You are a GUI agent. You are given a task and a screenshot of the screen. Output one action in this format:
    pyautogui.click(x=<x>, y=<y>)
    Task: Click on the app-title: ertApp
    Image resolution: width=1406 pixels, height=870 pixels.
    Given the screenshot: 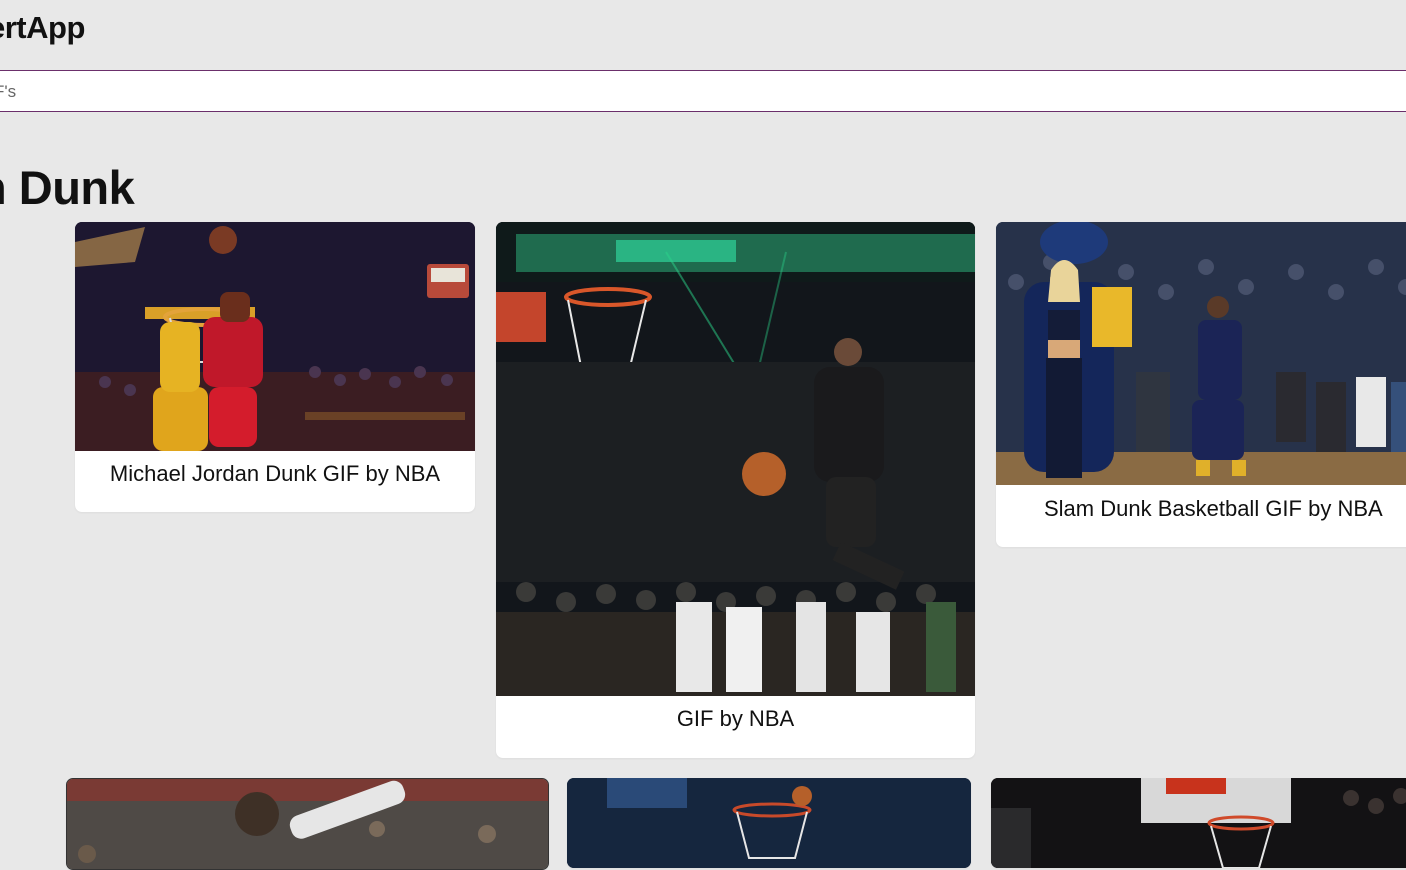 What is the action you would take?
    pyautogui.click(x=42, y=27)
    